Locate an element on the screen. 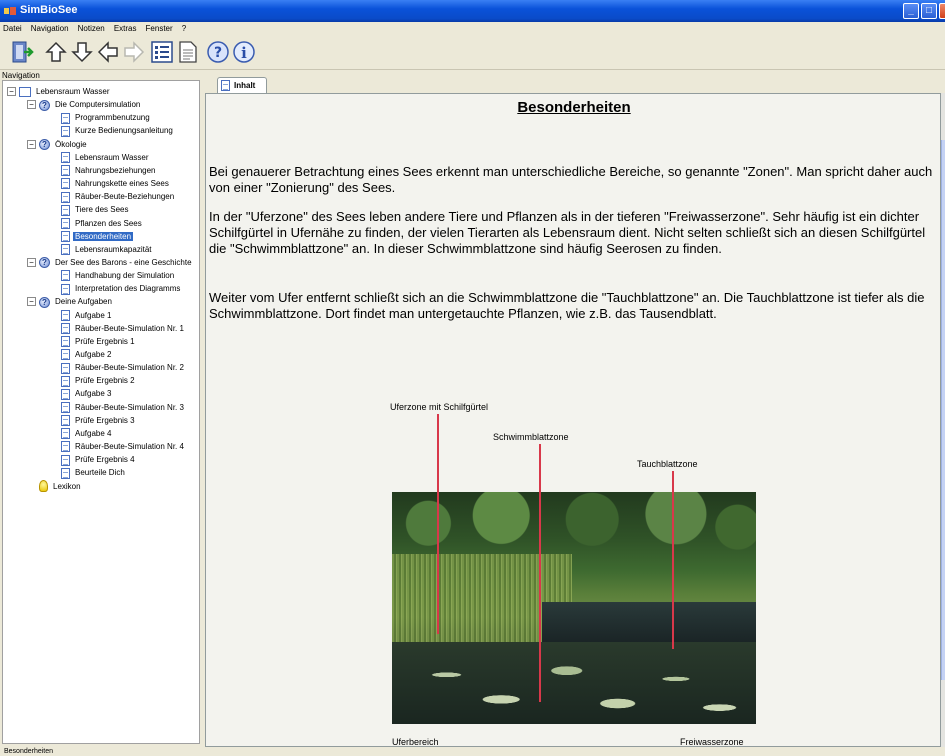  tree-item: Prüfe Ergebnis 4 is located at coordinates (99, 459).